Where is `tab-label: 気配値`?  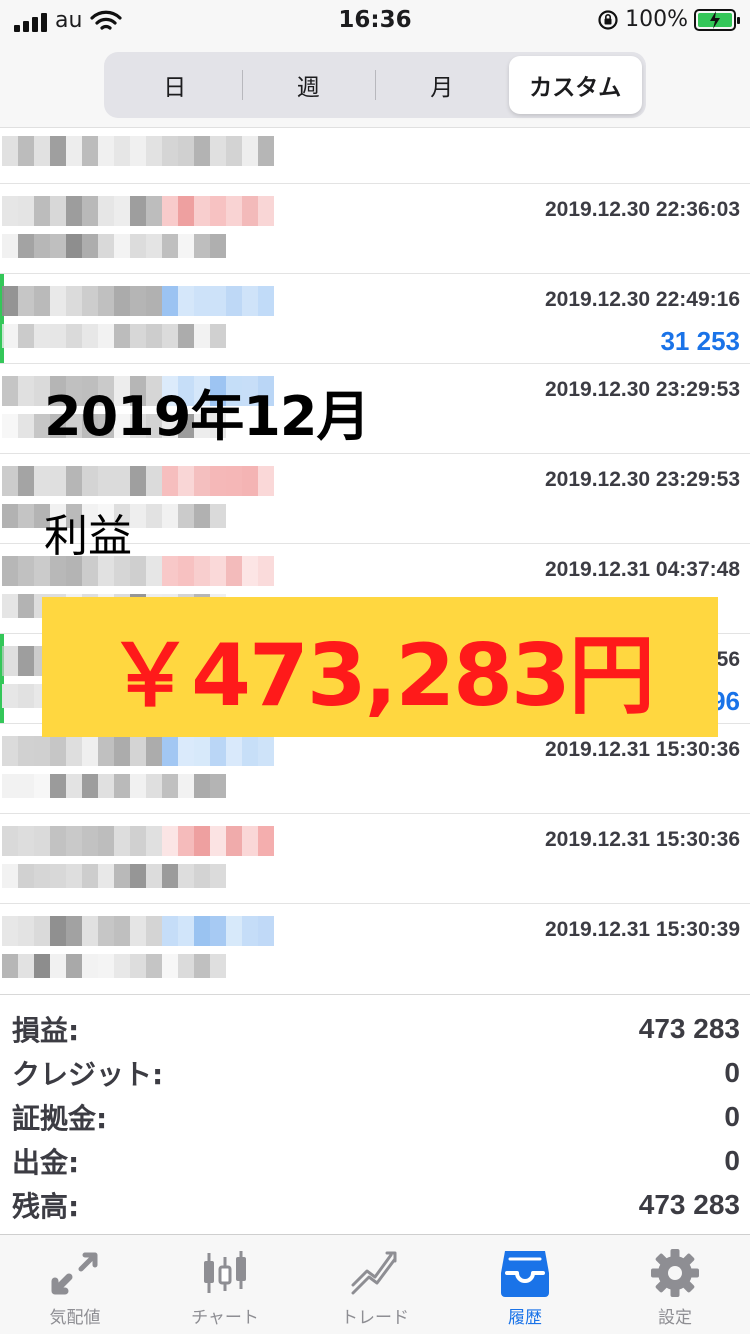
tab-label: 気配値 is located at coordinates (75, 1318).